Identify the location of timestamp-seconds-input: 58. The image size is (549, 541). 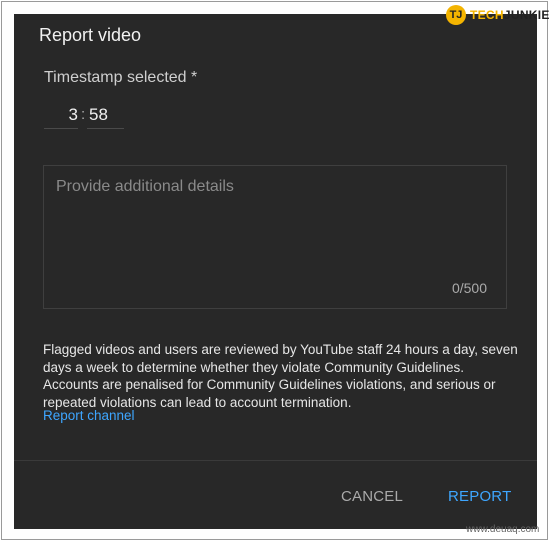
(105, 115).